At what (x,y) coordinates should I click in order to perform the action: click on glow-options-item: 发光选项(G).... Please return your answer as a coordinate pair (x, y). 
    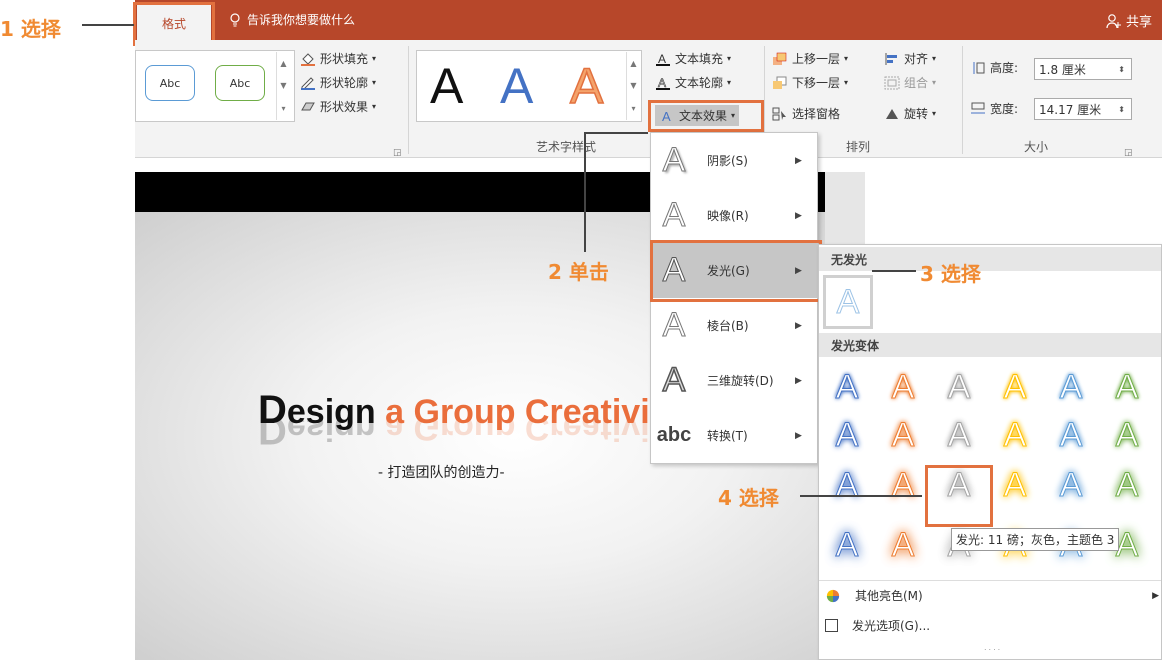
    Looking at the image, I should click on (877, 625).